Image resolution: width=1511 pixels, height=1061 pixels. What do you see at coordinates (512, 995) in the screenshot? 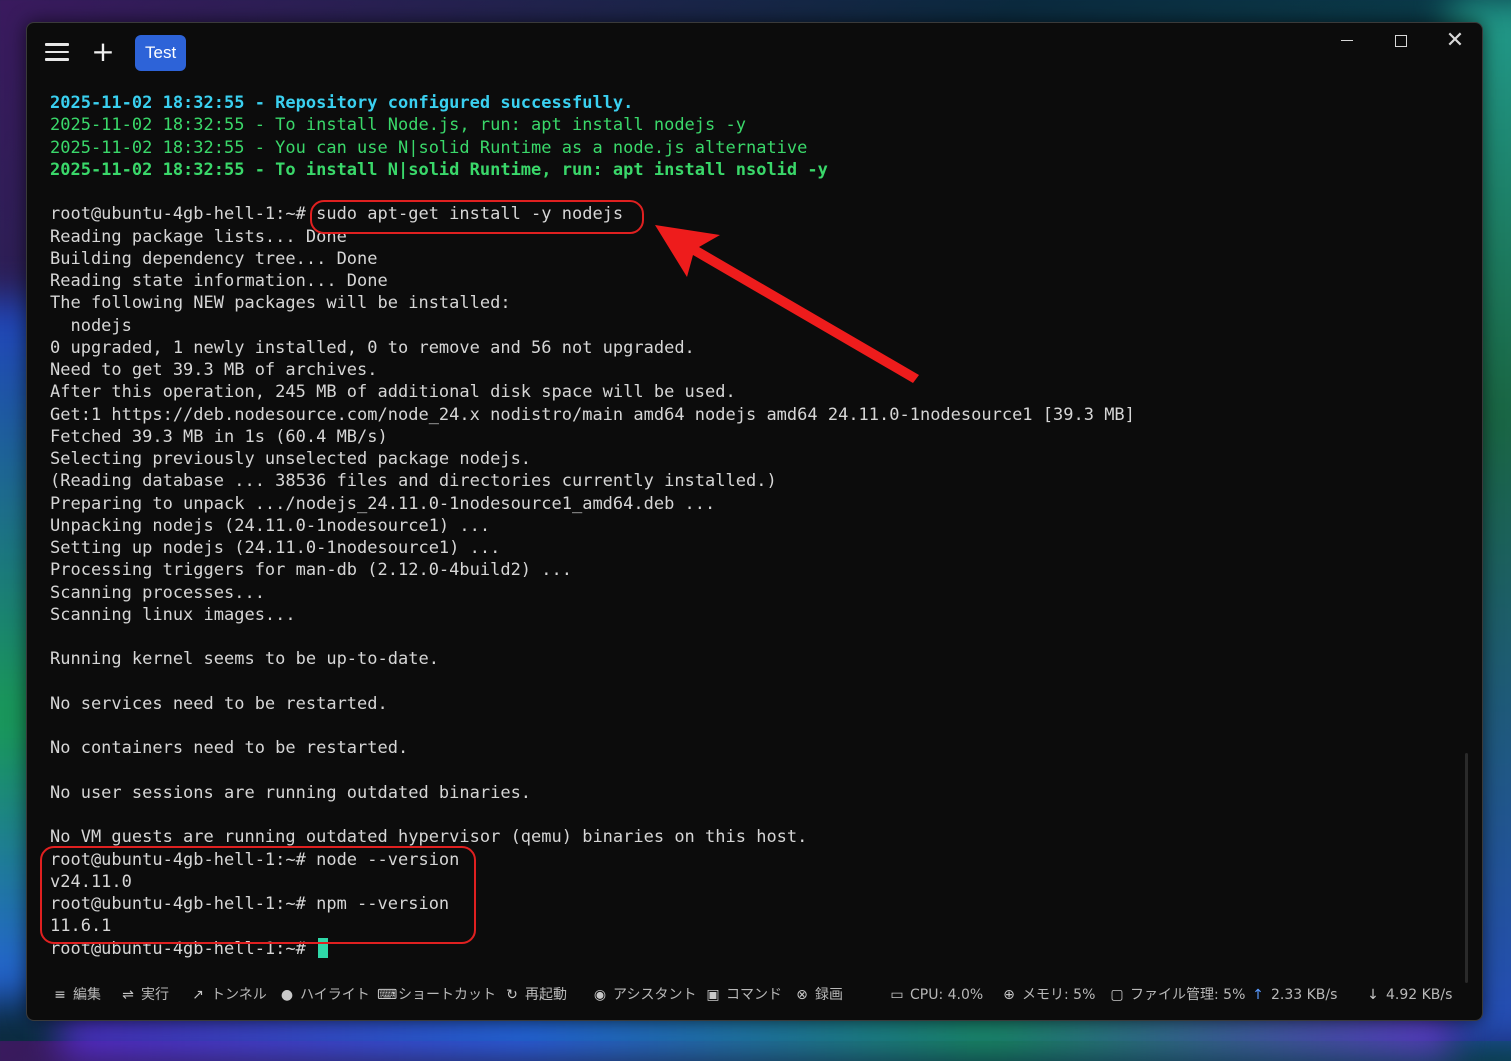
I see `restart-icon: ↻` at bounding box center [512, 995].